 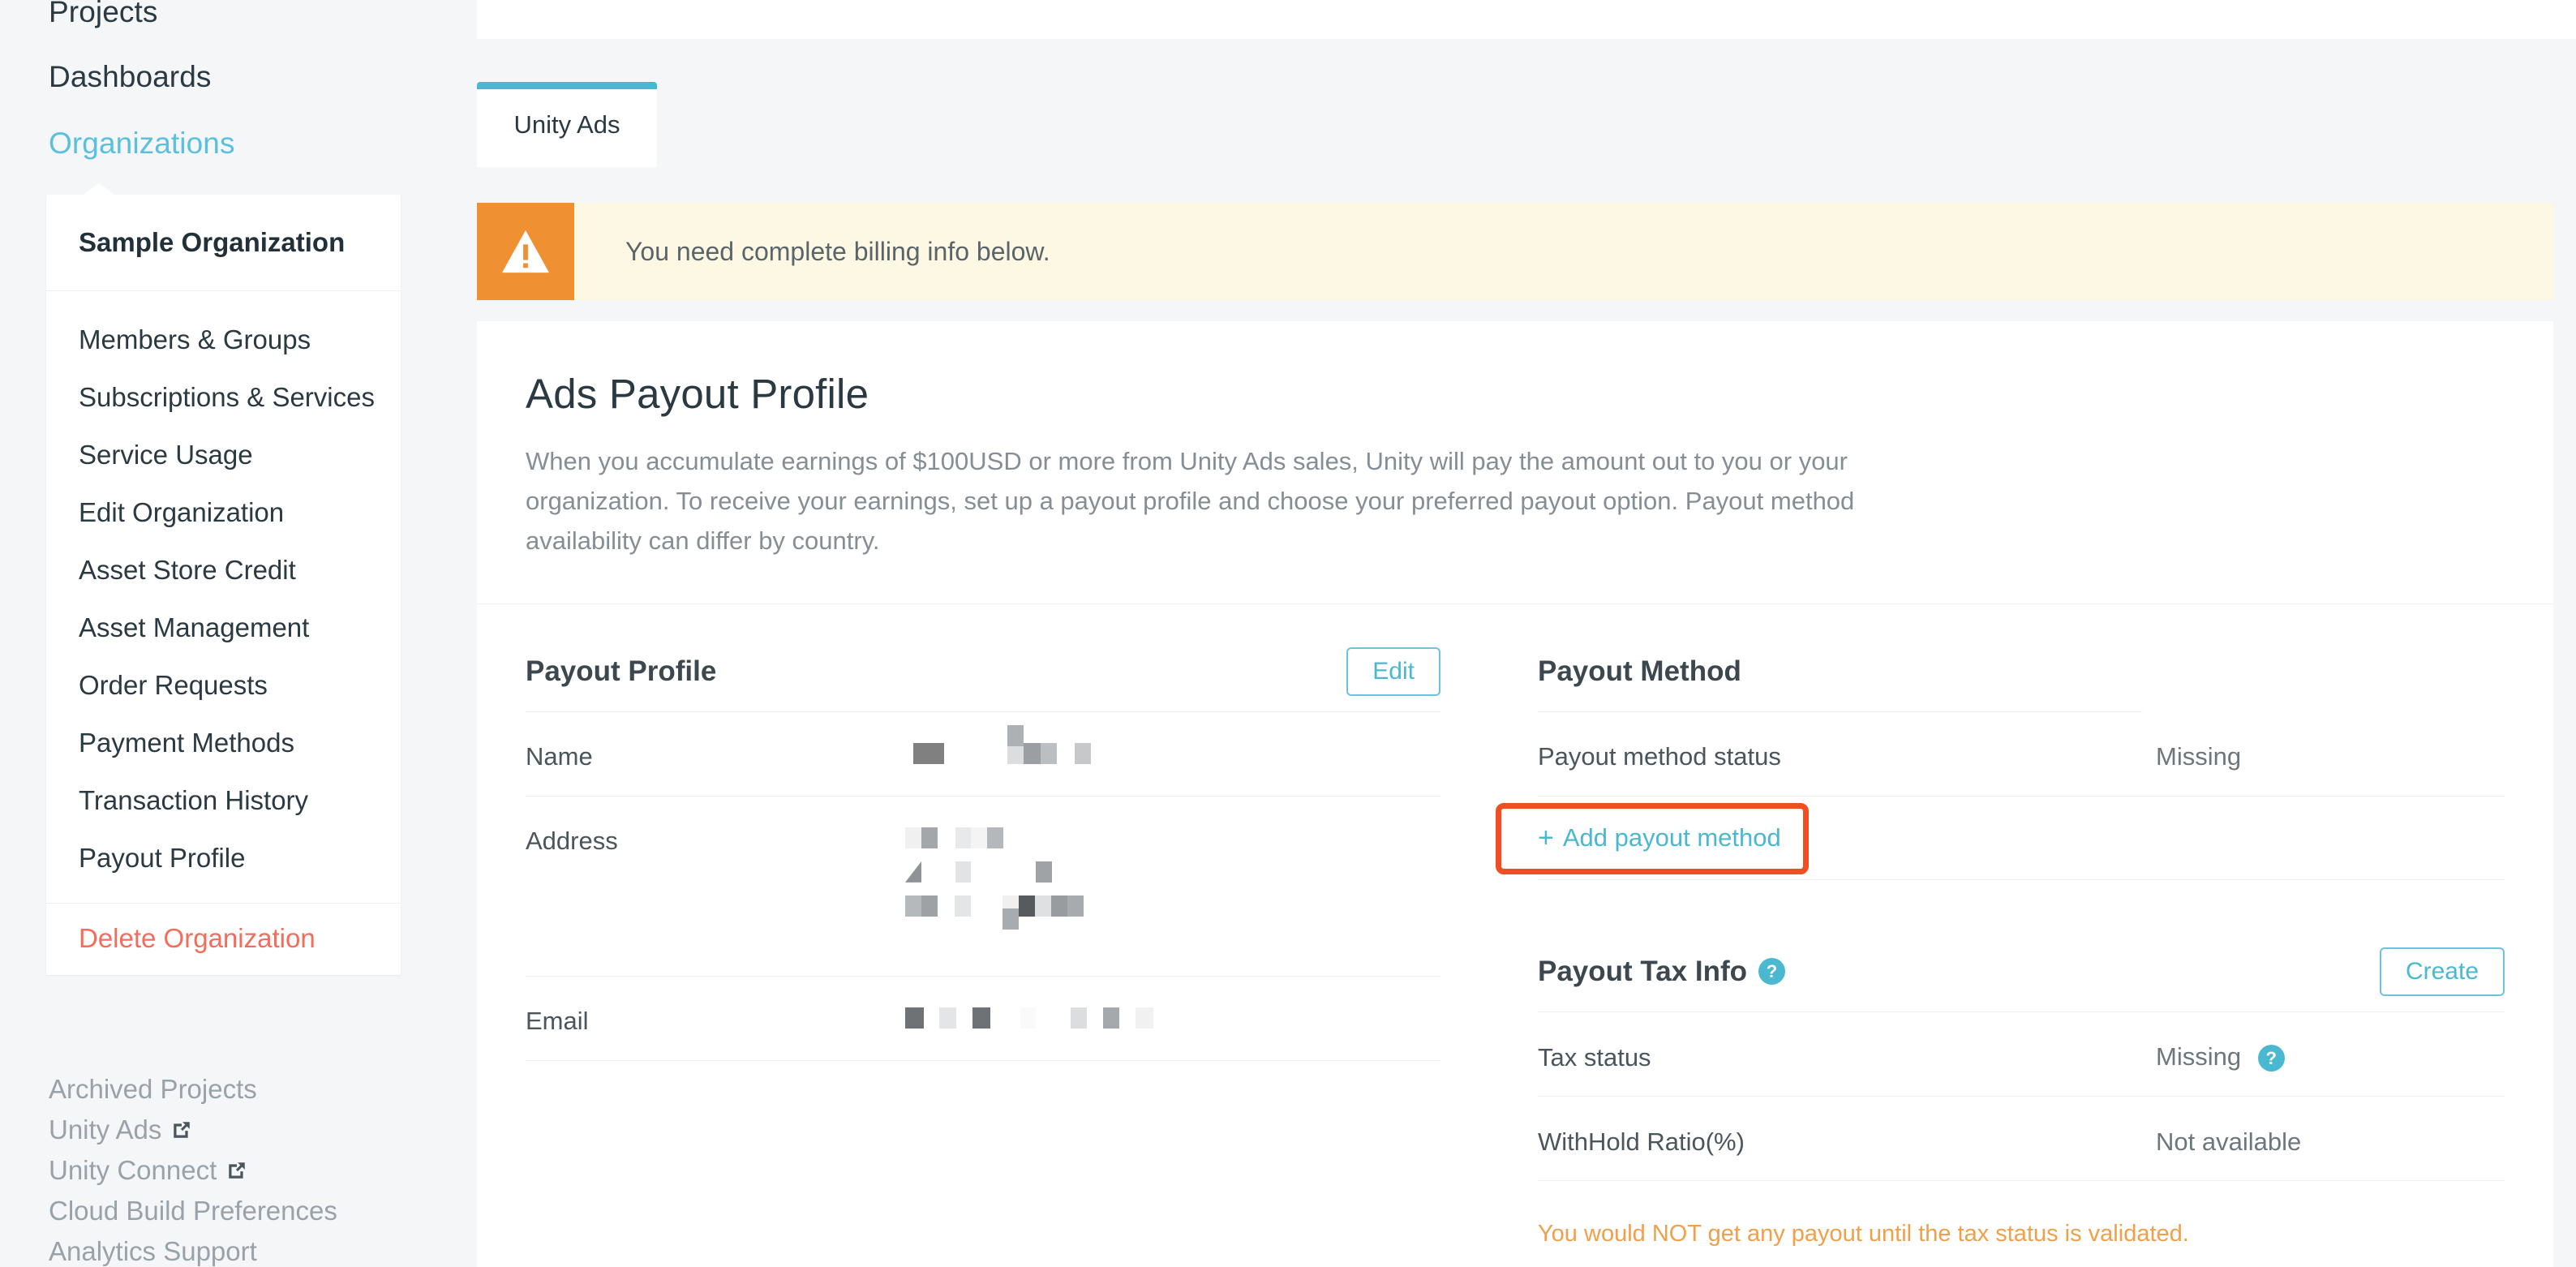 What do you see at coordinates (1594, 1057) in the screenshot?
I see `row-label: Tax status` at bounding box center [1594, 1057].